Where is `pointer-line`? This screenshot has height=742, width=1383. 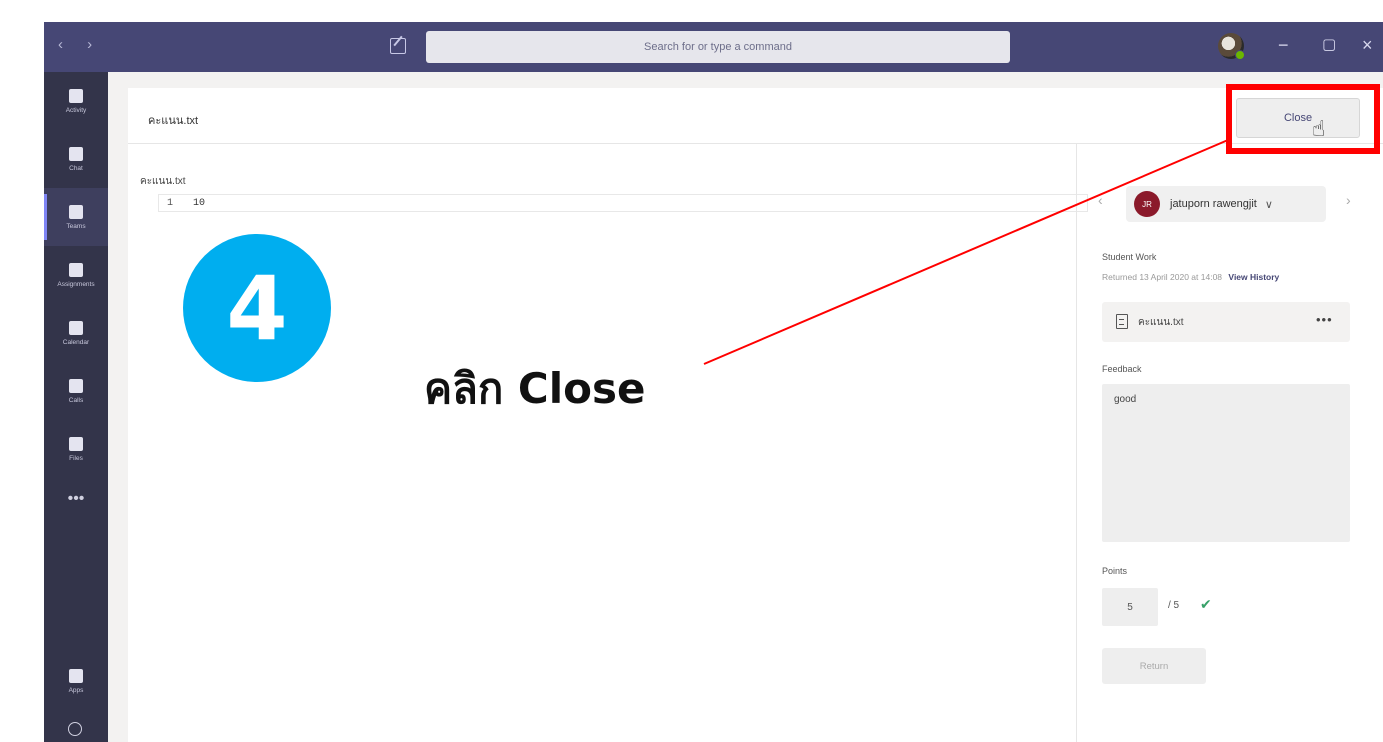 pointer-line is located at coordinates (966, 252).